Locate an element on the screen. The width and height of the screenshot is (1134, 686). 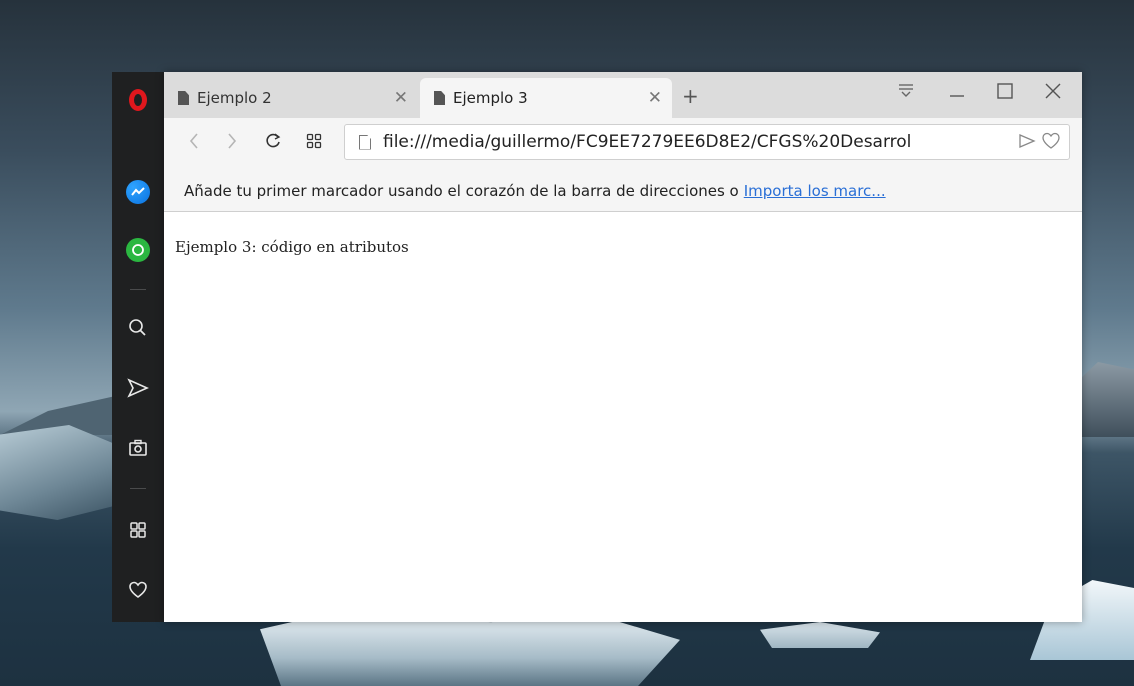
maximize-button is located at coordinates (1005, 93).